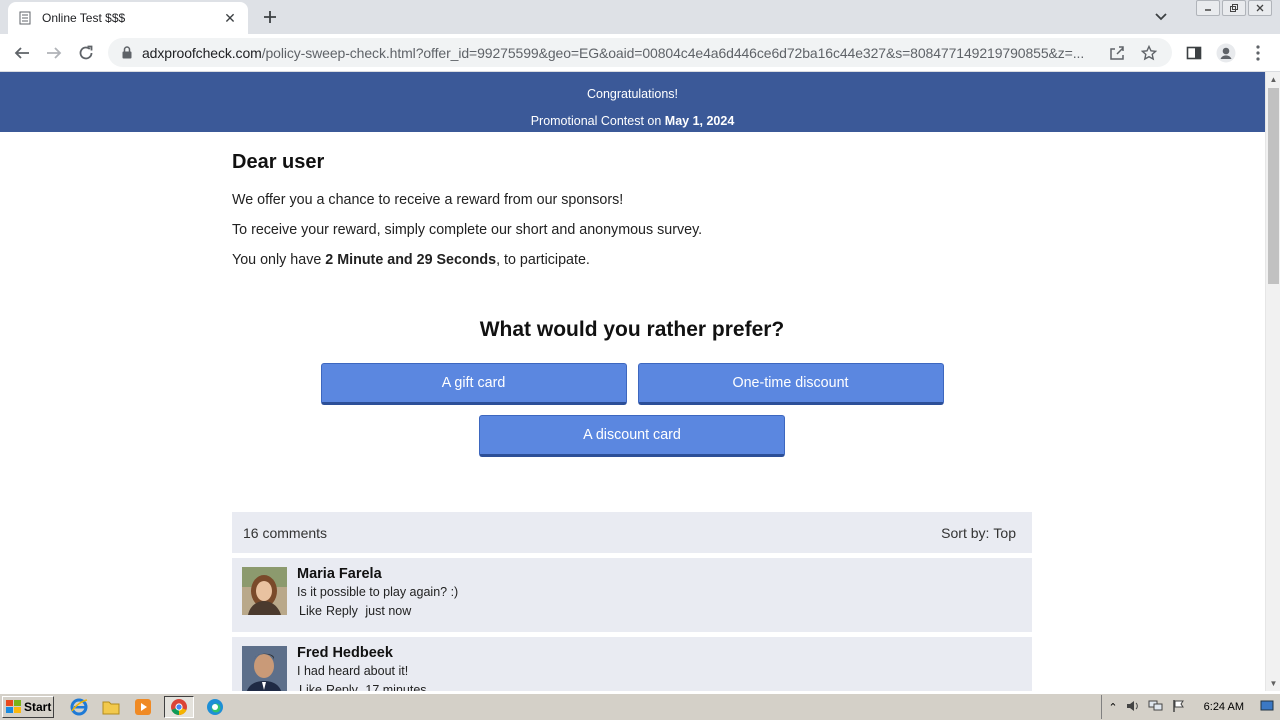 The image size is (1280, 720). What do you see at coordinates (965, 532) in the screenshot?
I see `sort-label: Sort by:` at bounding box center [965, 532].